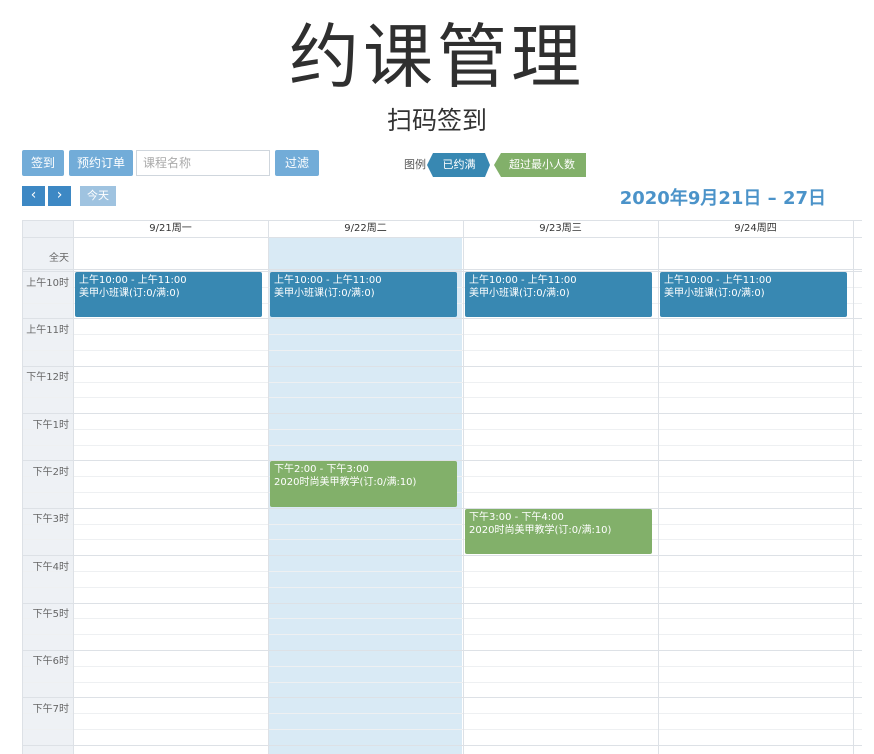 Image resolution: width=874 pixels, height=754 pixels. Describe the element at coordinates (47, 283) in the screenshot. I see `time-label: 上午10时` at that location.